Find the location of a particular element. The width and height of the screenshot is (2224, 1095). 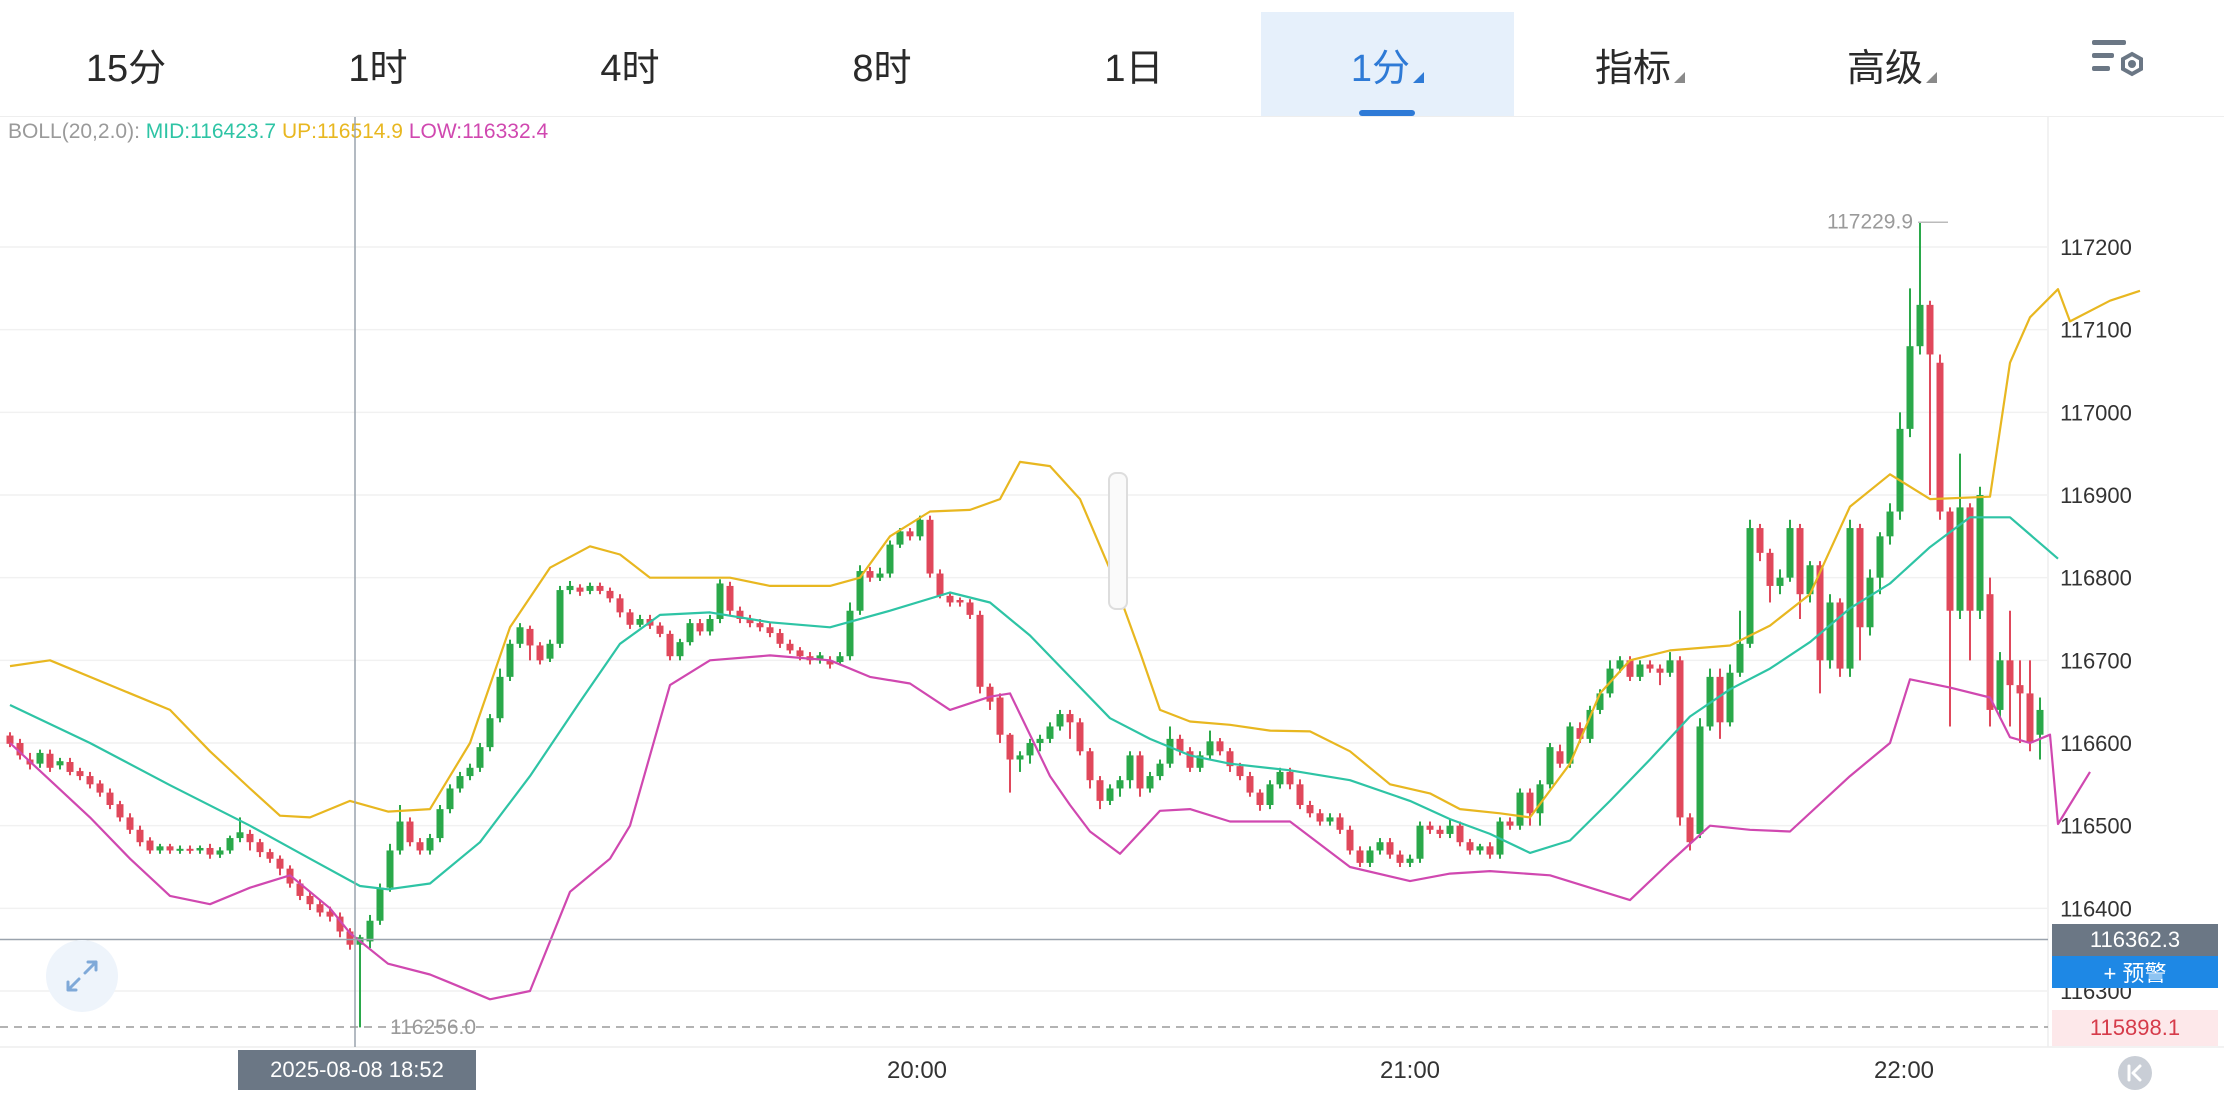

high-price-annotation: 117229.9 is located at coordinates (1870, 221).